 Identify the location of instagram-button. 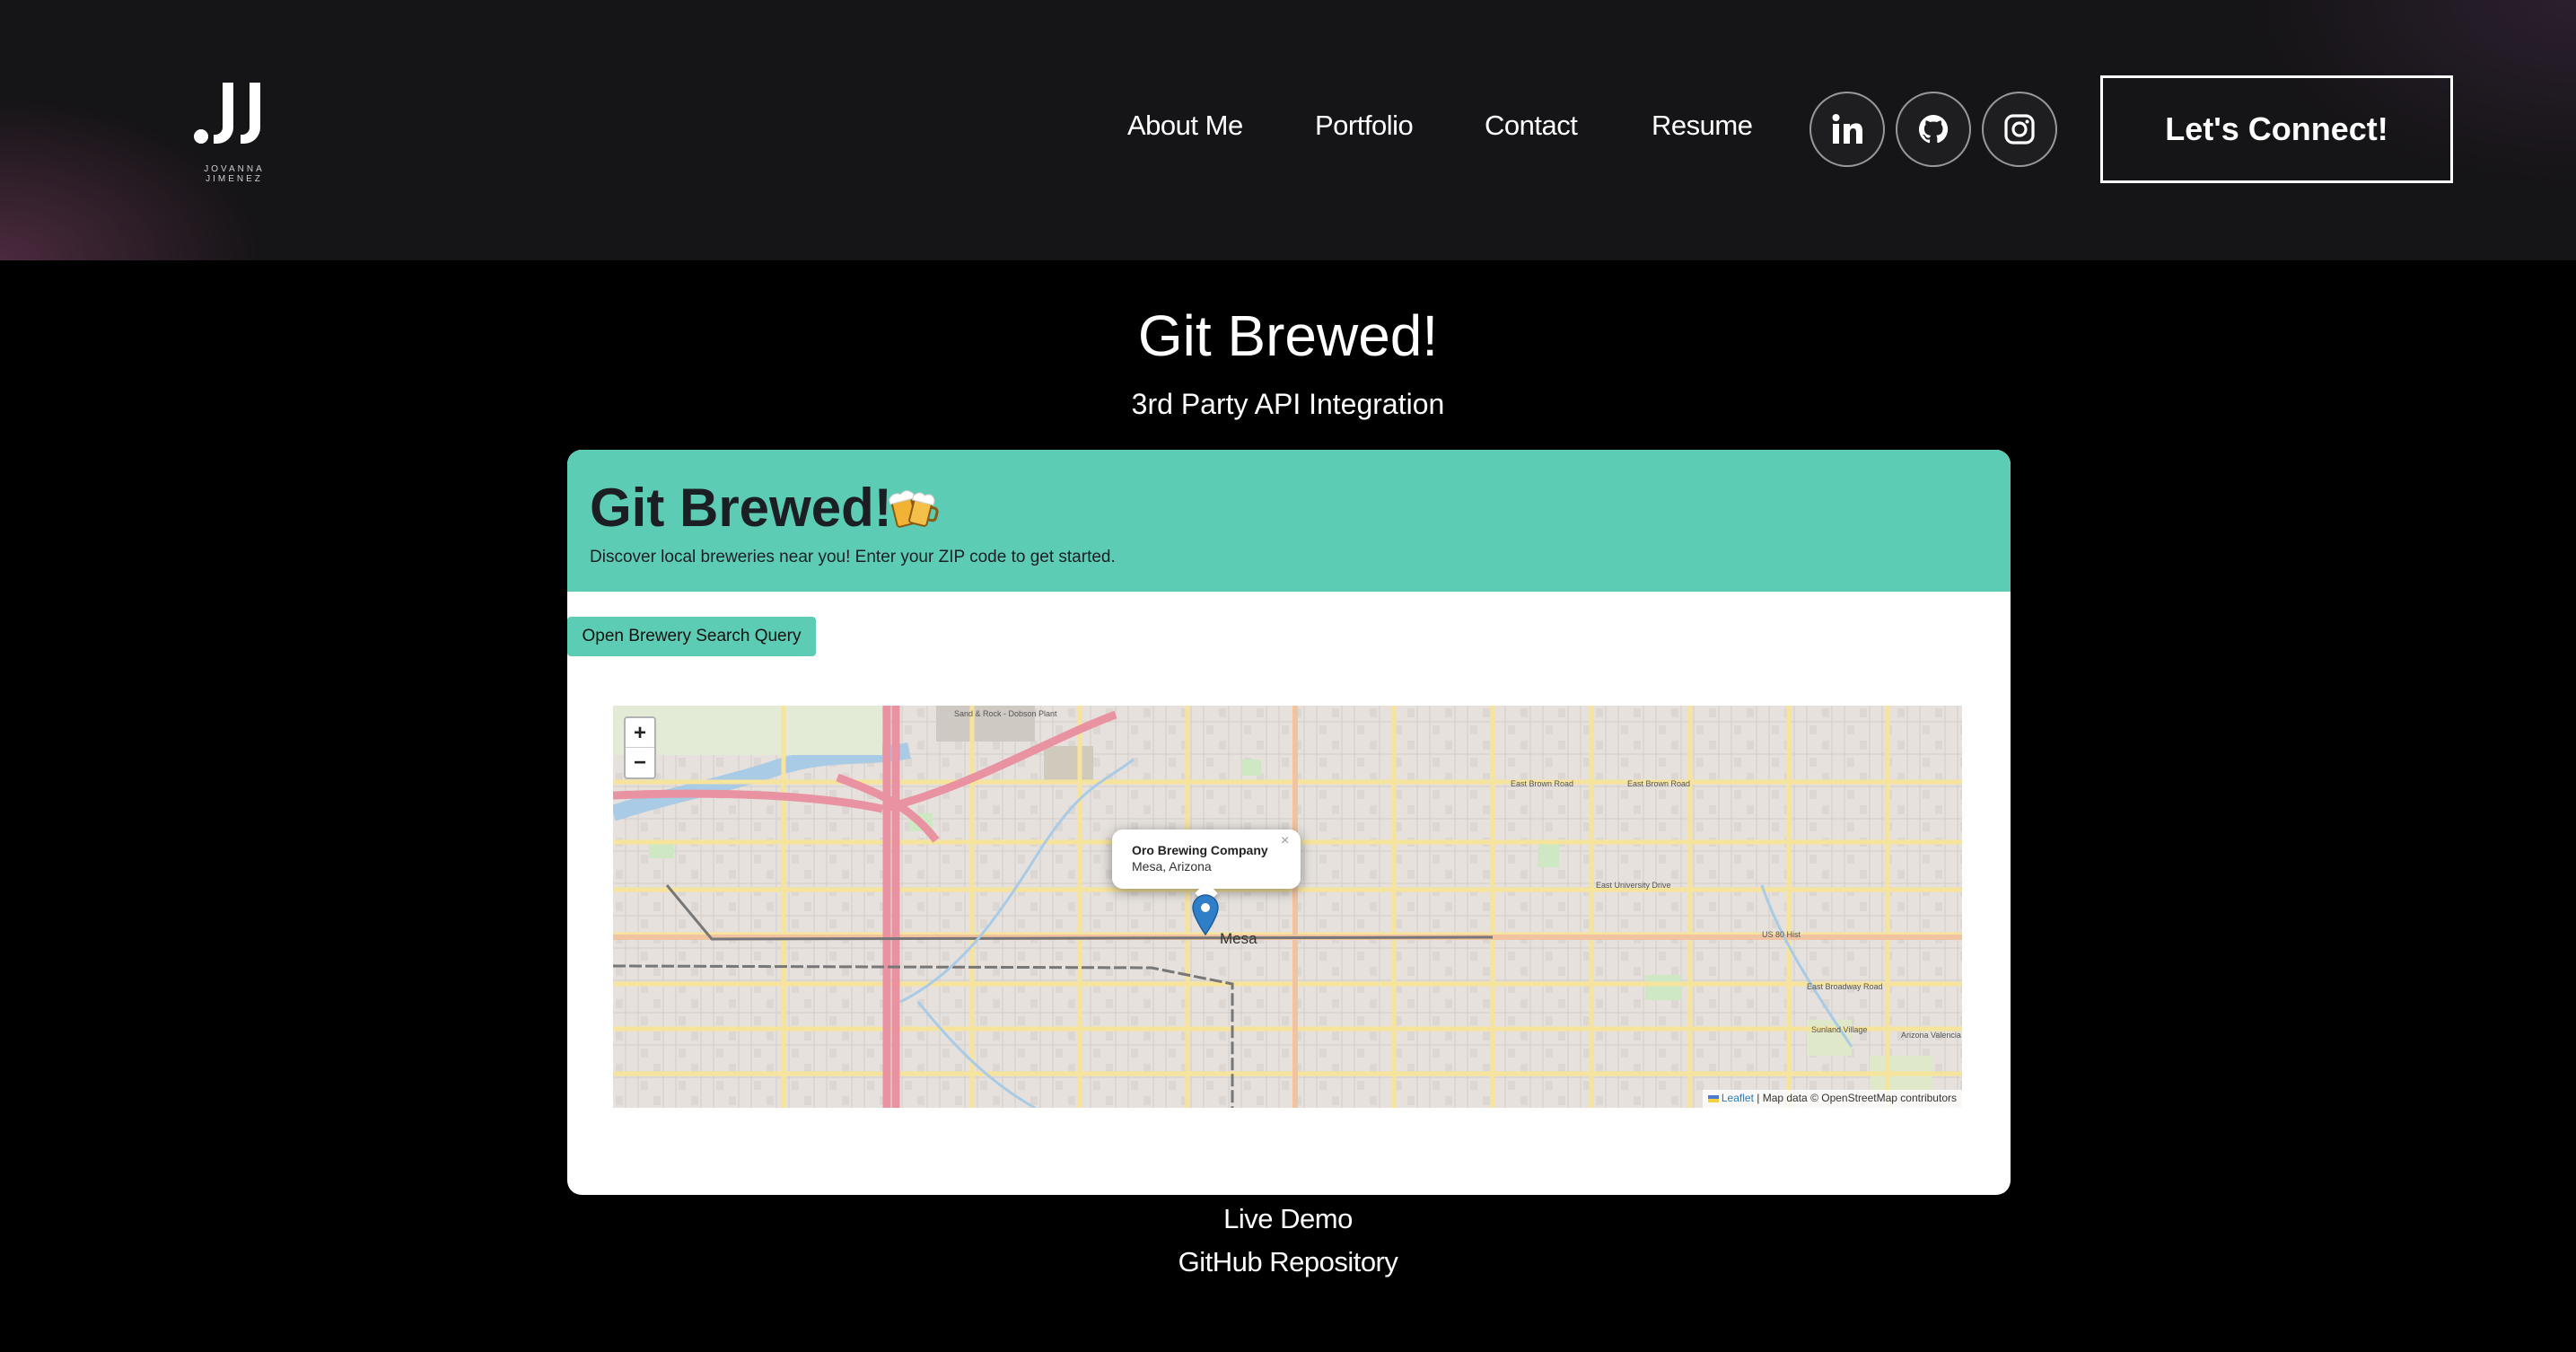
(2019, 129).